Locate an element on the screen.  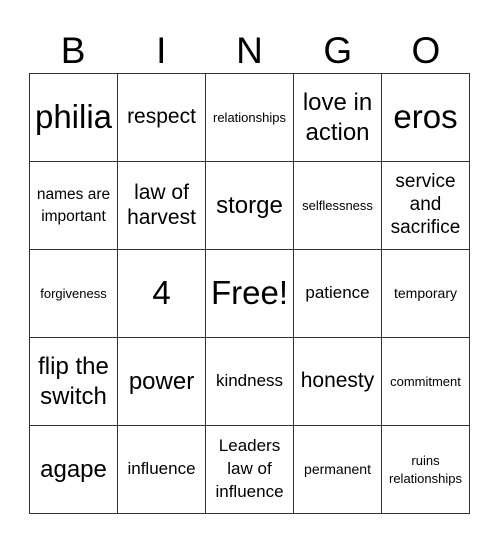
header-letter-g: G is located at coordinates (338, 50).